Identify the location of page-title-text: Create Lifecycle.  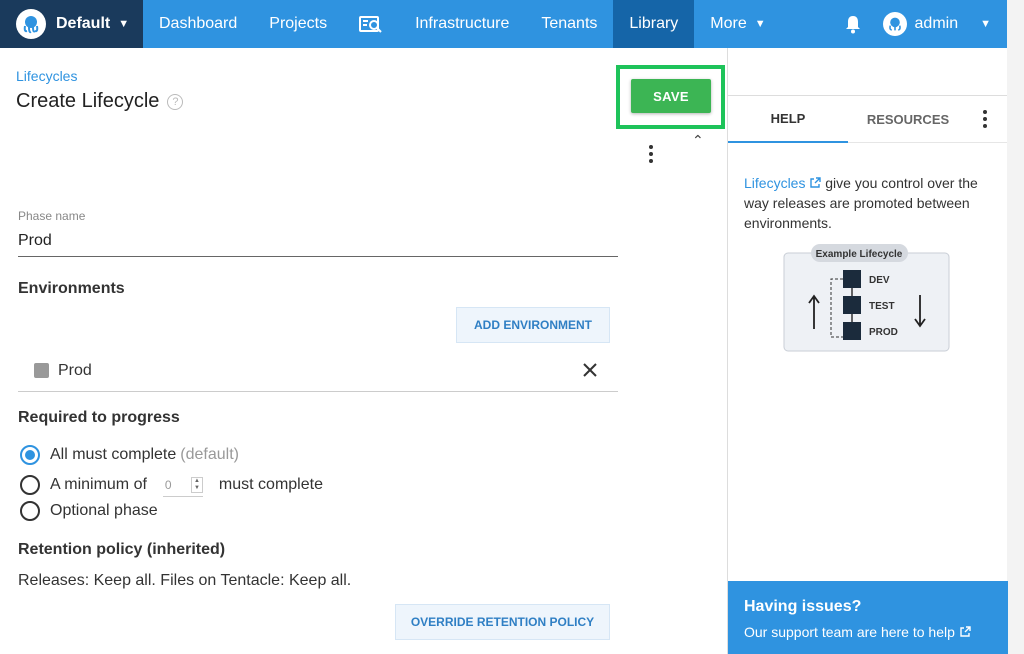
(88, 101).